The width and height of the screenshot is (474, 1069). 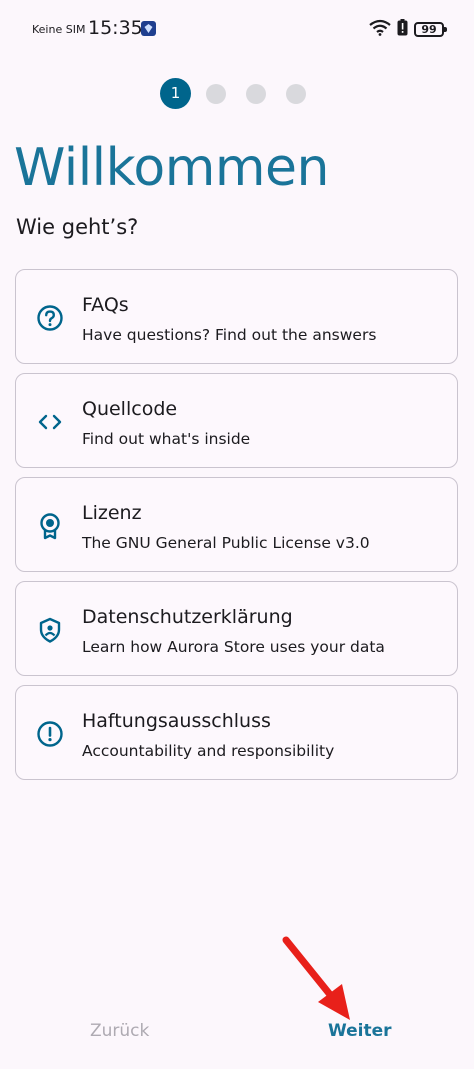 I want to click on help-circle-icon, so click(x=50, y=318).